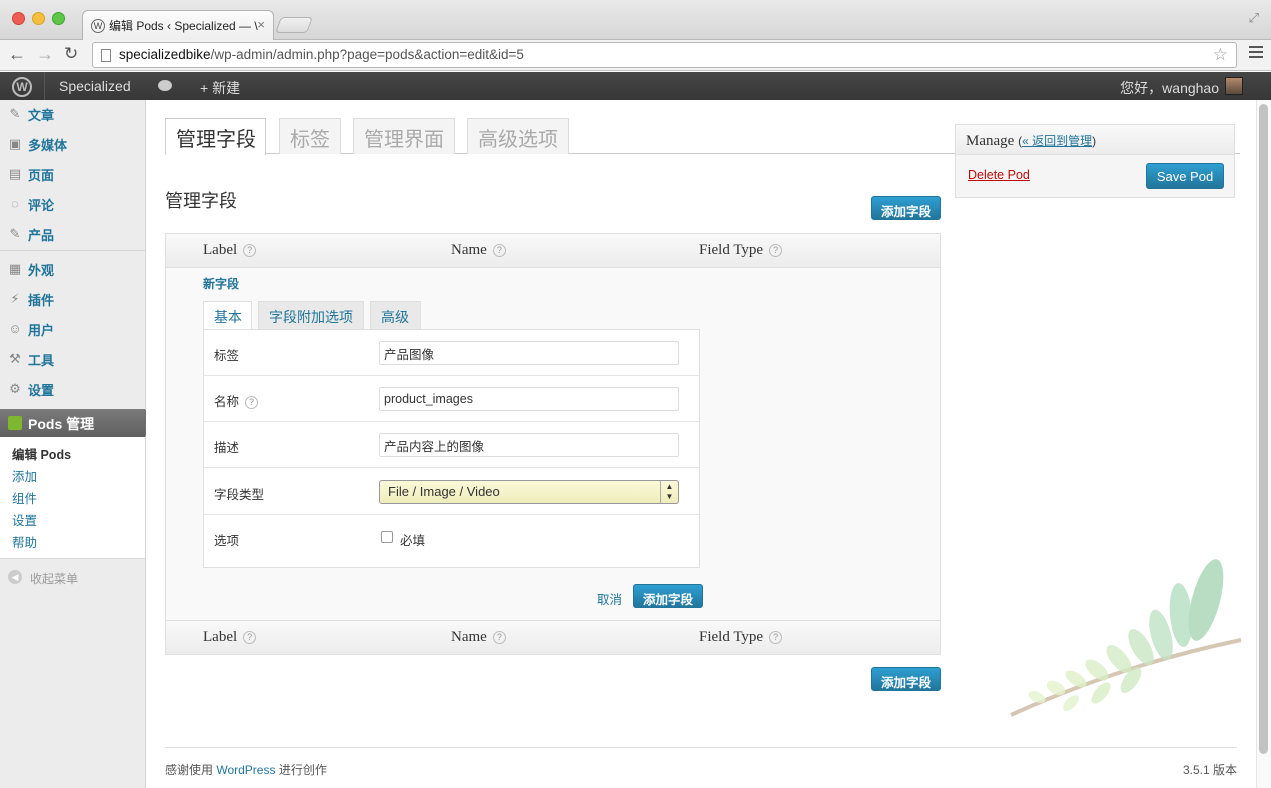 The image size is (1271, 788). I want to click on sidebar-item-label: 插件, so click(41, 300).